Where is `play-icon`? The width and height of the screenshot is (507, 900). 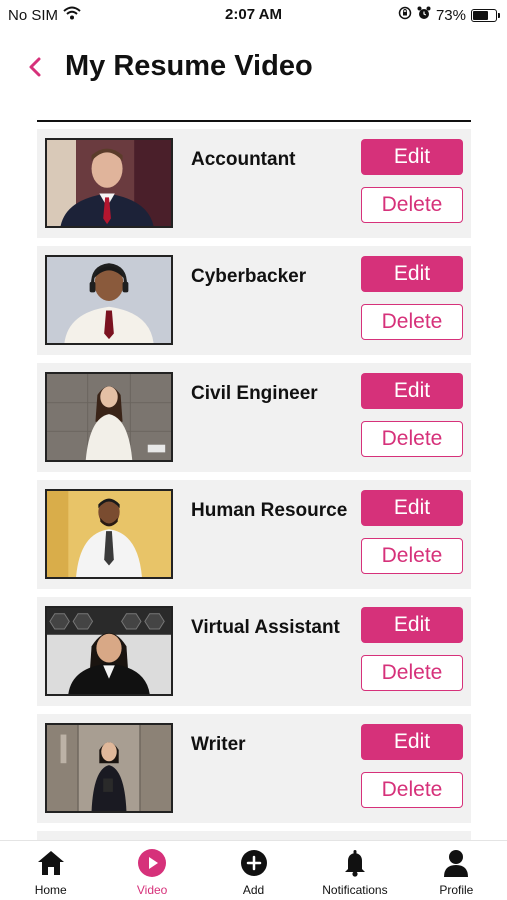
play-icon is located at coordinates (152, 863).